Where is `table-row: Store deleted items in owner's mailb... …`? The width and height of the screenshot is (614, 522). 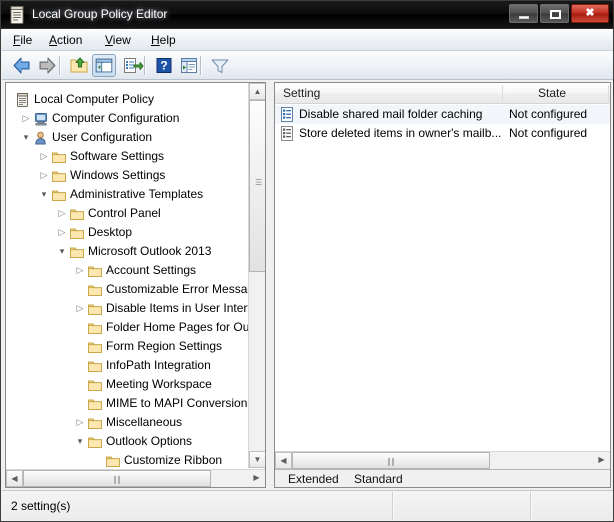 table-row: Store deleted items in owner's mailb... … is located at coordinates (442, 133).